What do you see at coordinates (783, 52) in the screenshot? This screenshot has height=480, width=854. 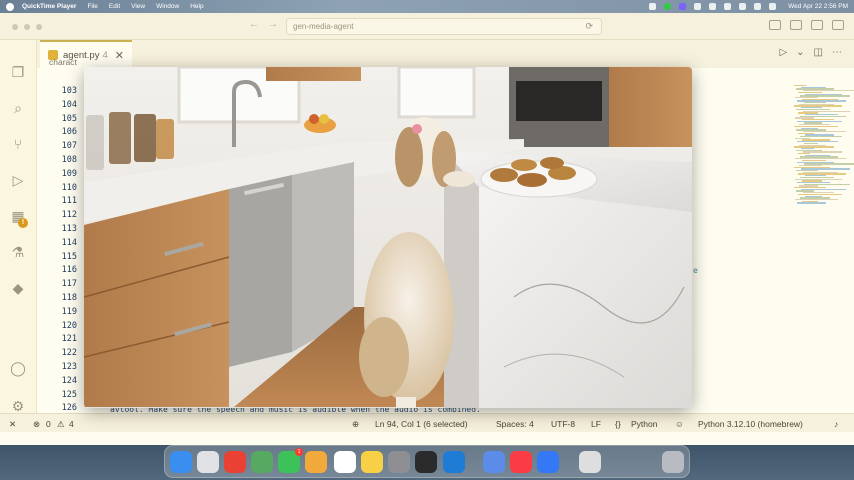 I see `run-file-icon: ▷` at bounding box center [783, 52].